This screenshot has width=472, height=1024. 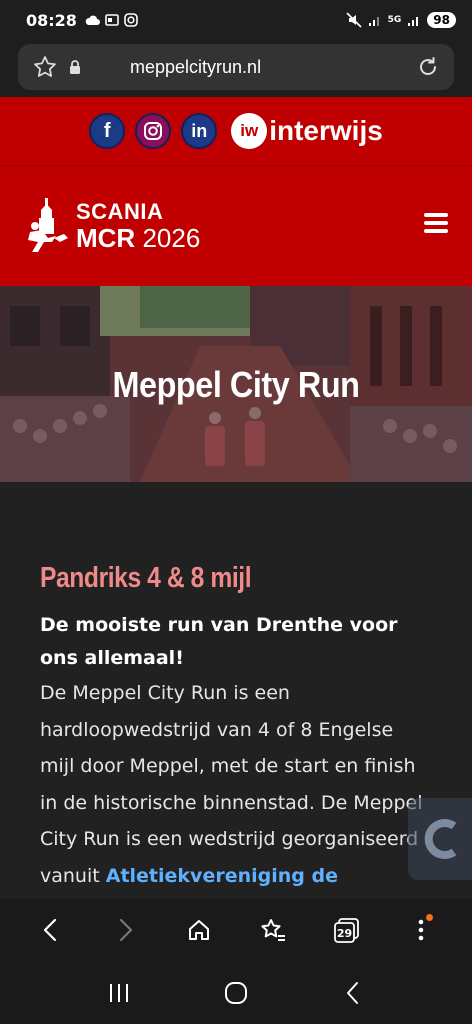 I want to click on system-nav-bar, so click(x=236, y=993).